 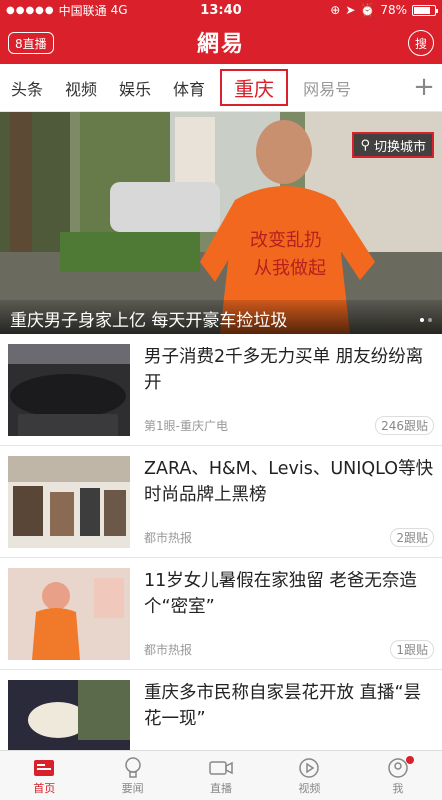 I want to click on battery-icon, so click(x=425, y=10).